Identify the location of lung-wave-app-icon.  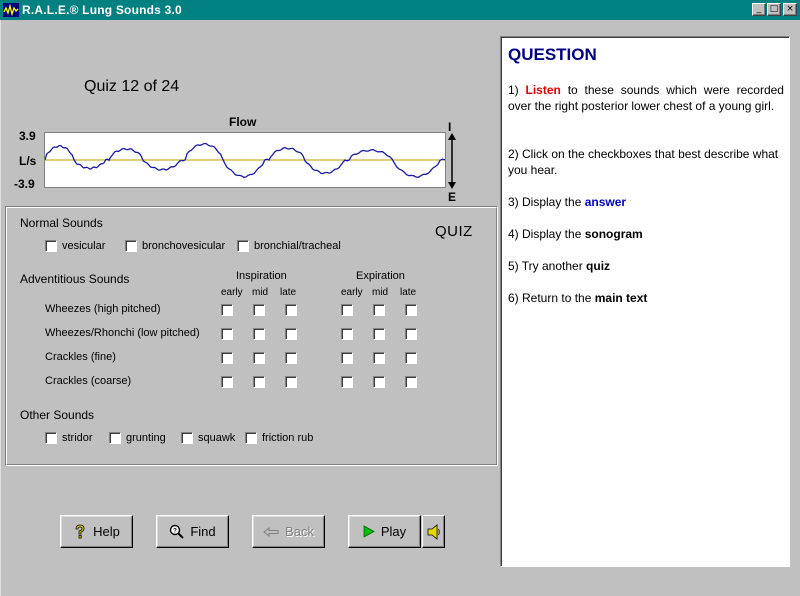
(11, 10).